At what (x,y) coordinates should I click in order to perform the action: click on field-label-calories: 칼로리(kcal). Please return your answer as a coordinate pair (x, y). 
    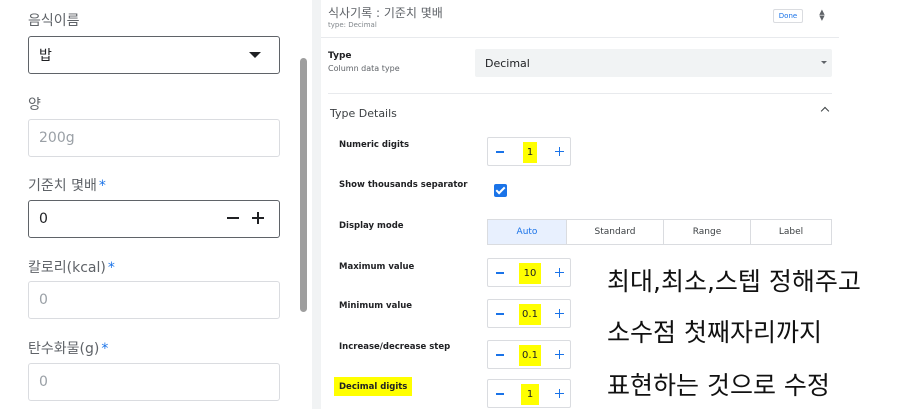
    Looking at the image, I should click on (67, 268).